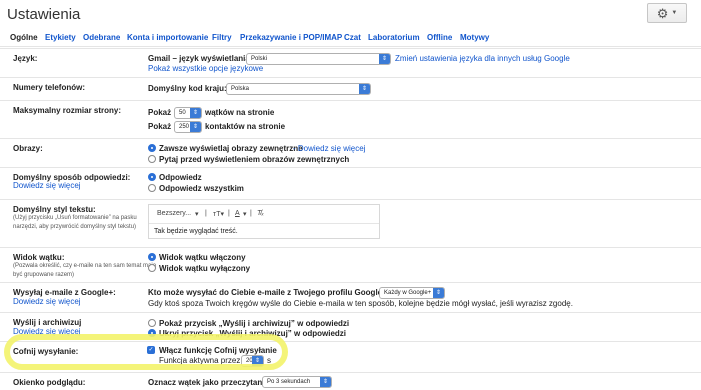 This screenshot has height=390, width=701. What do you see at coordinates (60, 37) in the screenshot?
I see `tab-labels: Etykiety` at bounding box center [60, 37].